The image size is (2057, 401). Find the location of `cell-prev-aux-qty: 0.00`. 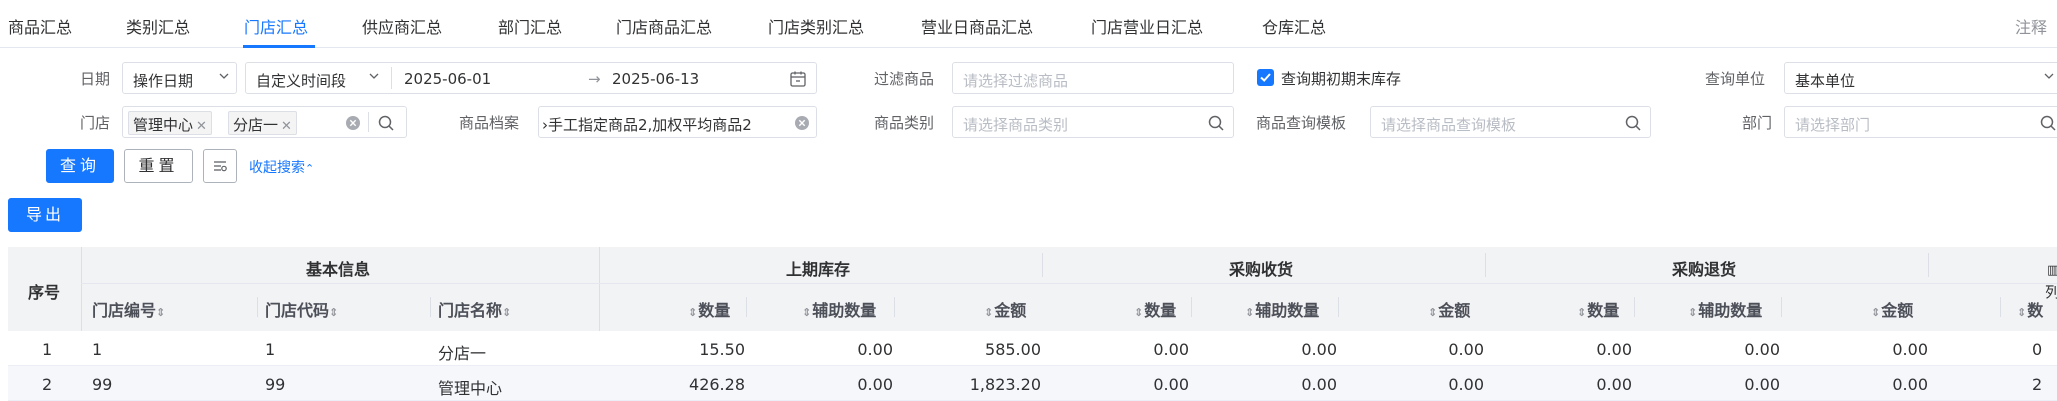

cell-prev-aux-qty: 0.00 is located at coordinates (875, 349).